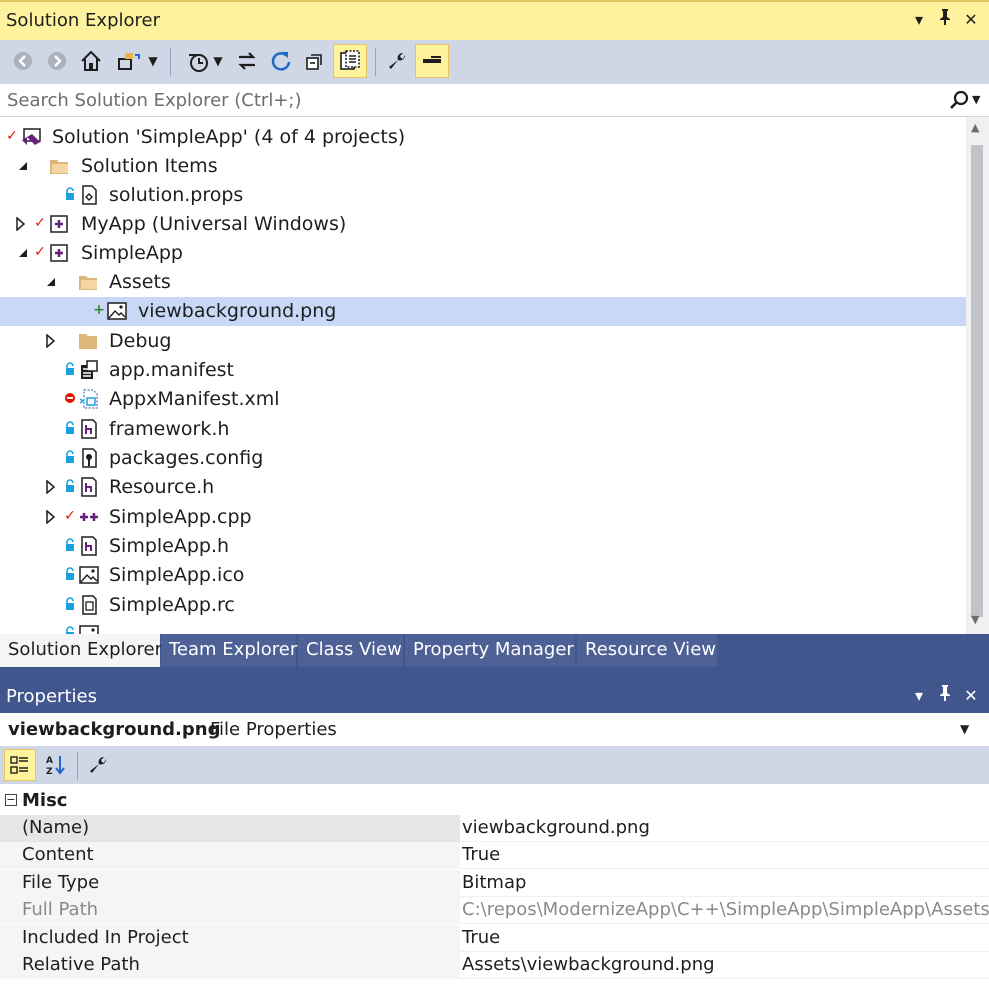 This screenshot has width=989, height=999. What do you see at coordinates (483, 429) in the screenshot?
I see `tree-item-framework-h: framework.h` at bounding box center [483, 429].